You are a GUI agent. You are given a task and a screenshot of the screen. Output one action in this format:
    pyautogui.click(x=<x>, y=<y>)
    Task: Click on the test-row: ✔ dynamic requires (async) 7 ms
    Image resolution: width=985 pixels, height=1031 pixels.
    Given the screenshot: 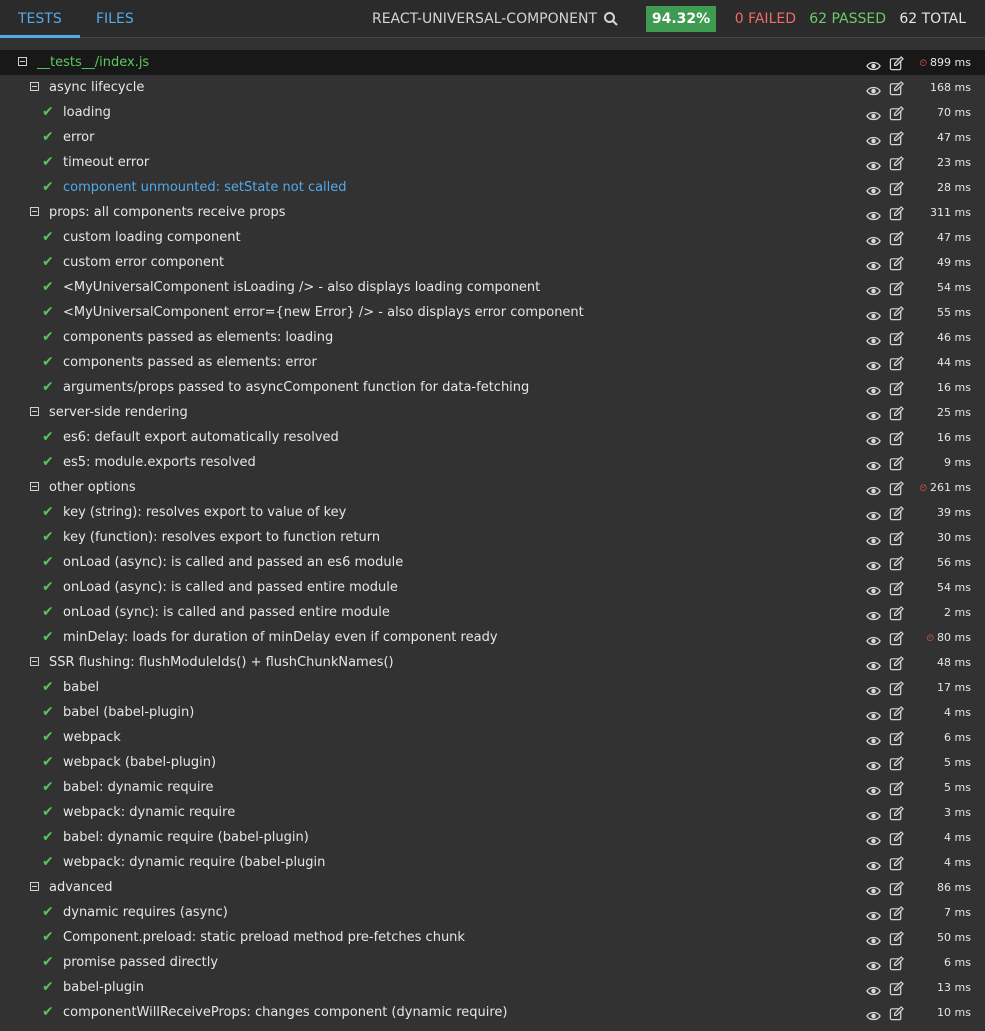 What is the action you would take?
    pyautogui.click(x=492, y=912)
    